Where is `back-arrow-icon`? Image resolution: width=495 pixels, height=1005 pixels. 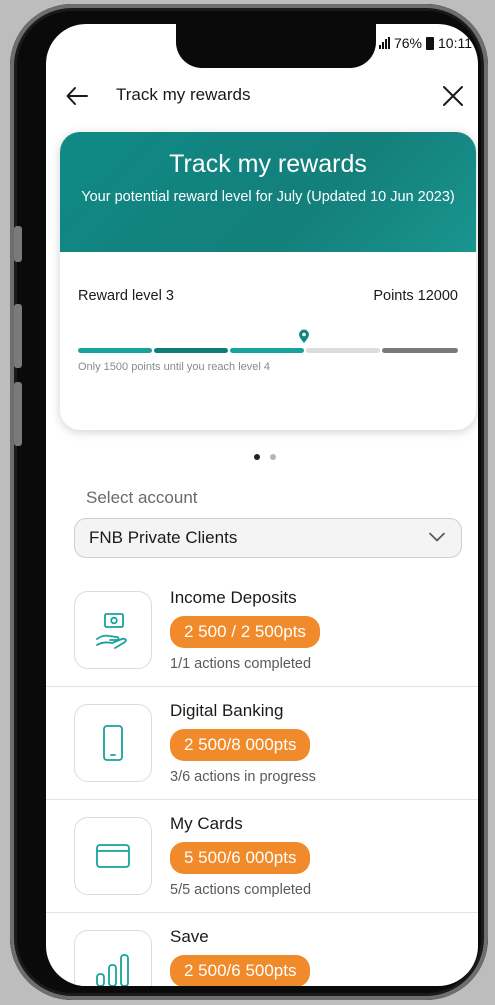
back-arrow-icon is located at coordinates (77, 96).